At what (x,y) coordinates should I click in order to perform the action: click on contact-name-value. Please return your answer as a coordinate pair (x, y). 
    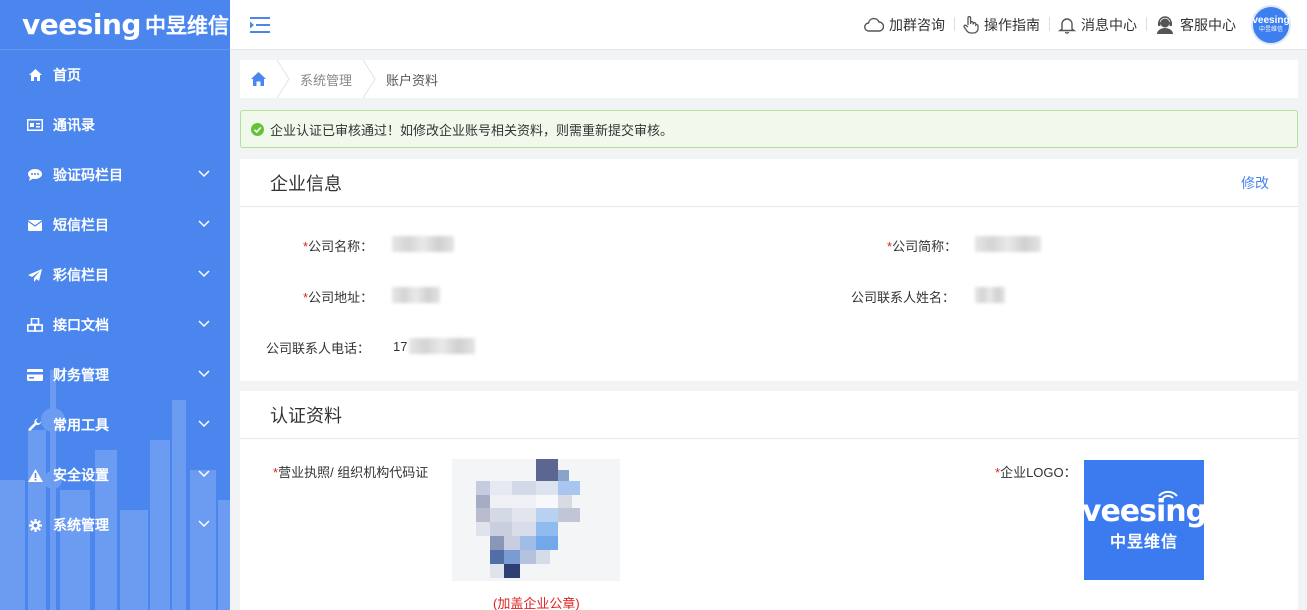
    Looking at the image, I should click on (990, 295).